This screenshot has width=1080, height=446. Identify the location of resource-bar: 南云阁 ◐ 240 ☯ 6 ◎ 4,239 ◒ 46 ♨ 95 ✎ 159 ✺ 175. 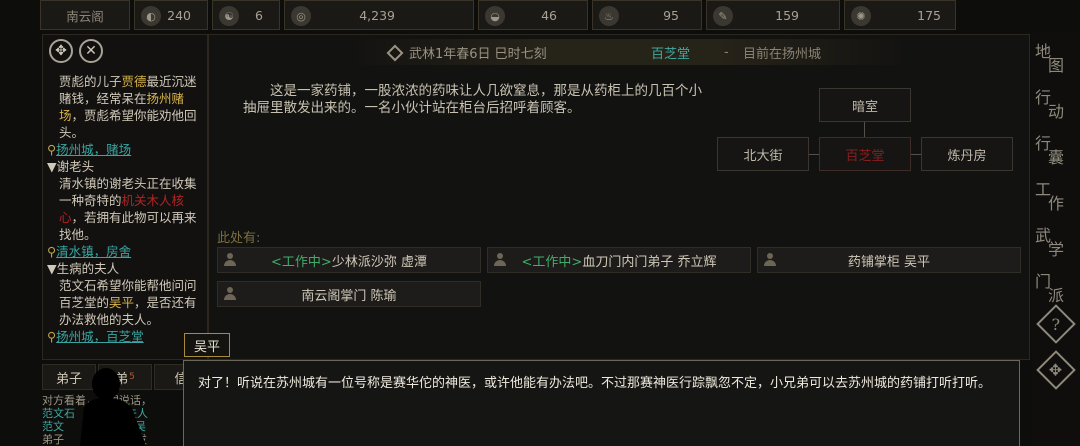
(535, 16).